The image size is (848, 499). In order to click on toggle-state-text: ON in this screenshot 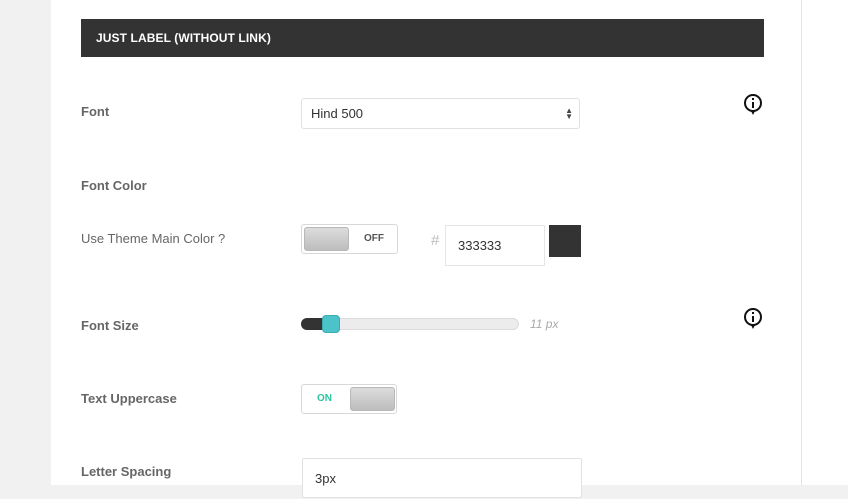, I will do `click(324, 398)`.